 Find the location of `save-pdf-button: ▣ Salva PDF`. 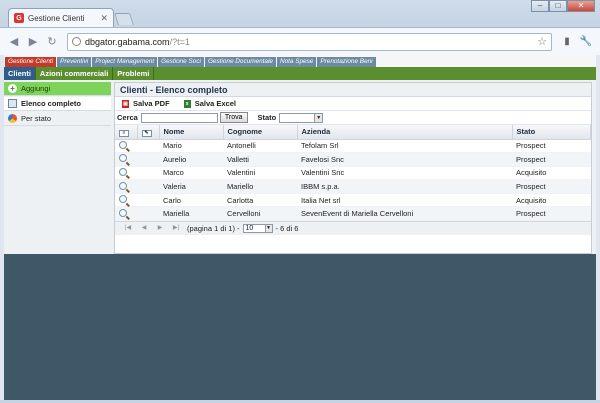

save-pdf-button: ▣ Salva PDF is located at coordinates (146, 103).